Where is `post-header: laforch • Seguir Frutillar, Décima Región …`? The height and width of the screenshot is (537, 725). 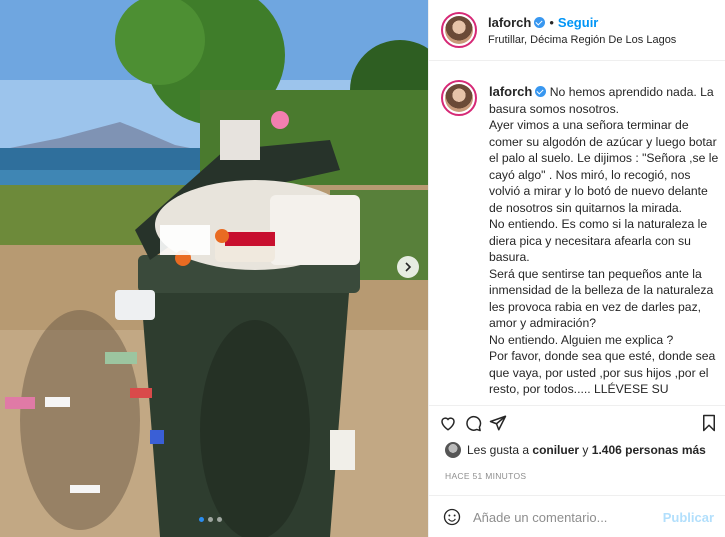
post-header: laforch • Seguir Frutillar, Décima Región … is located at coordinates (577, 30).